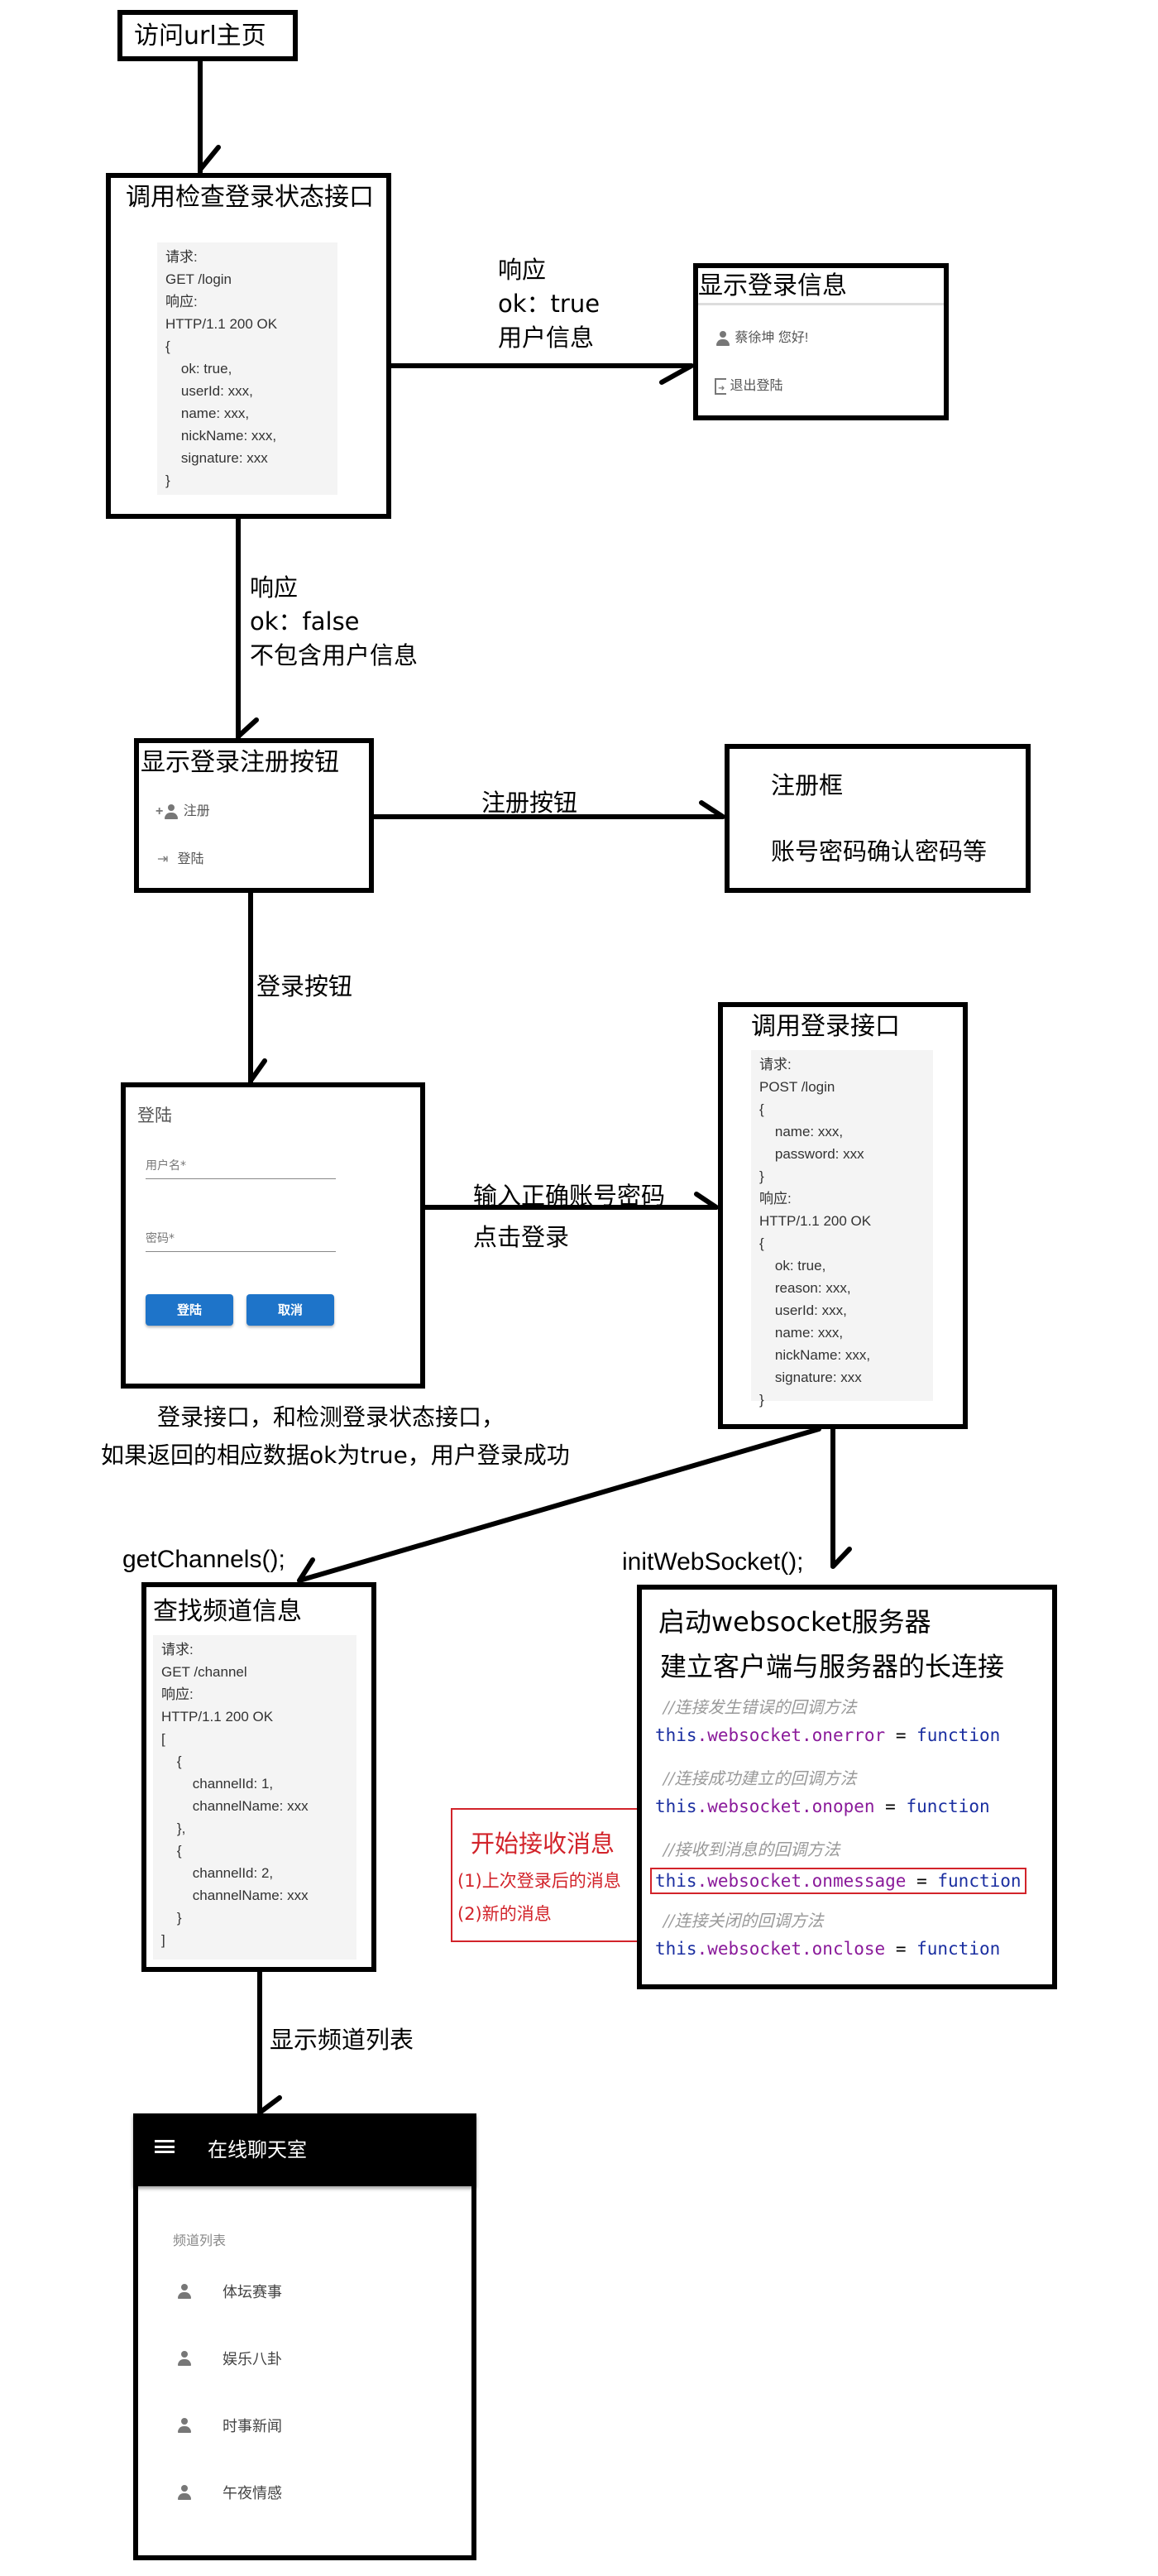 The height and width of the screenshot is (2576, 1158). I want to click on edge-label-line: 输入正确账号密码, so click(569, 1196).